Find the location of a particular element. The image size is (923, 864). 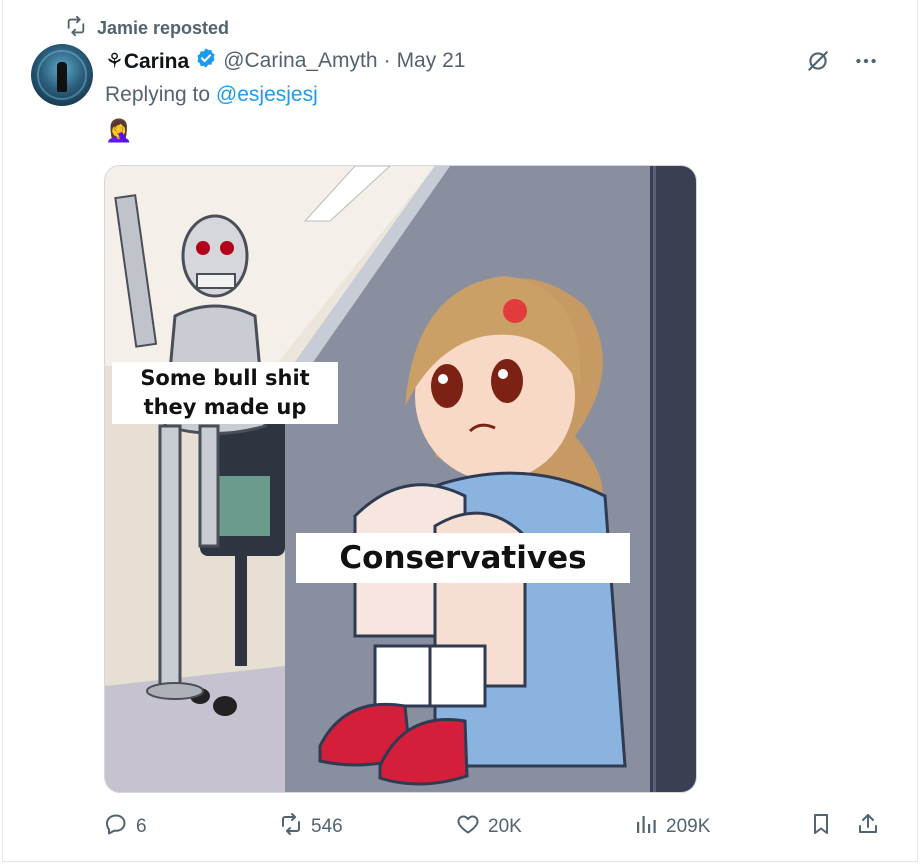

share-icon is located at coordinates (868, 827).